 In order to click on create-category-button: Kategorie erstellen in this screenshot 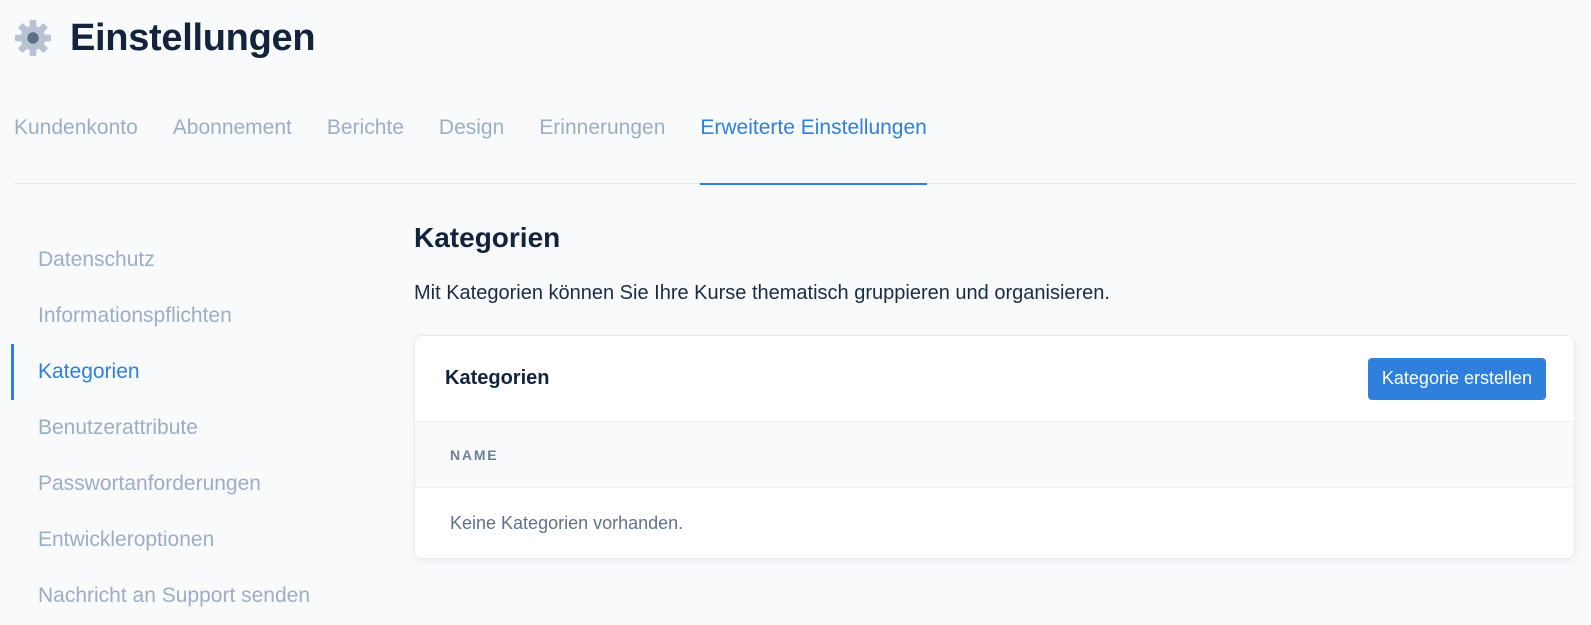, I will do `click(1456, 378)`.